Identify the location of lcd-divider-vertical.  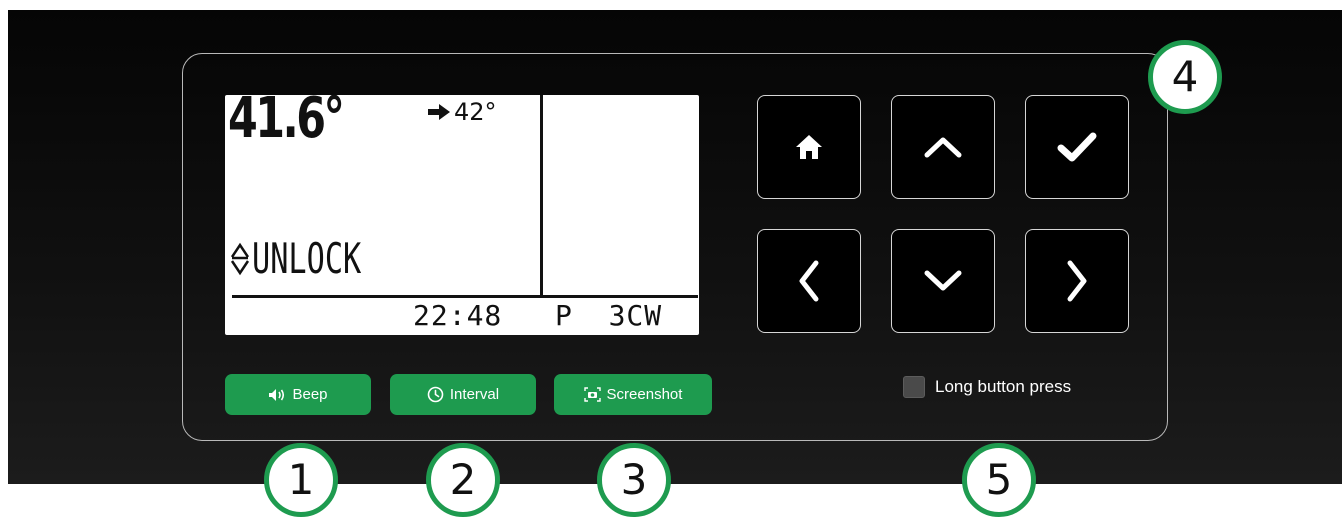
(541, 196).